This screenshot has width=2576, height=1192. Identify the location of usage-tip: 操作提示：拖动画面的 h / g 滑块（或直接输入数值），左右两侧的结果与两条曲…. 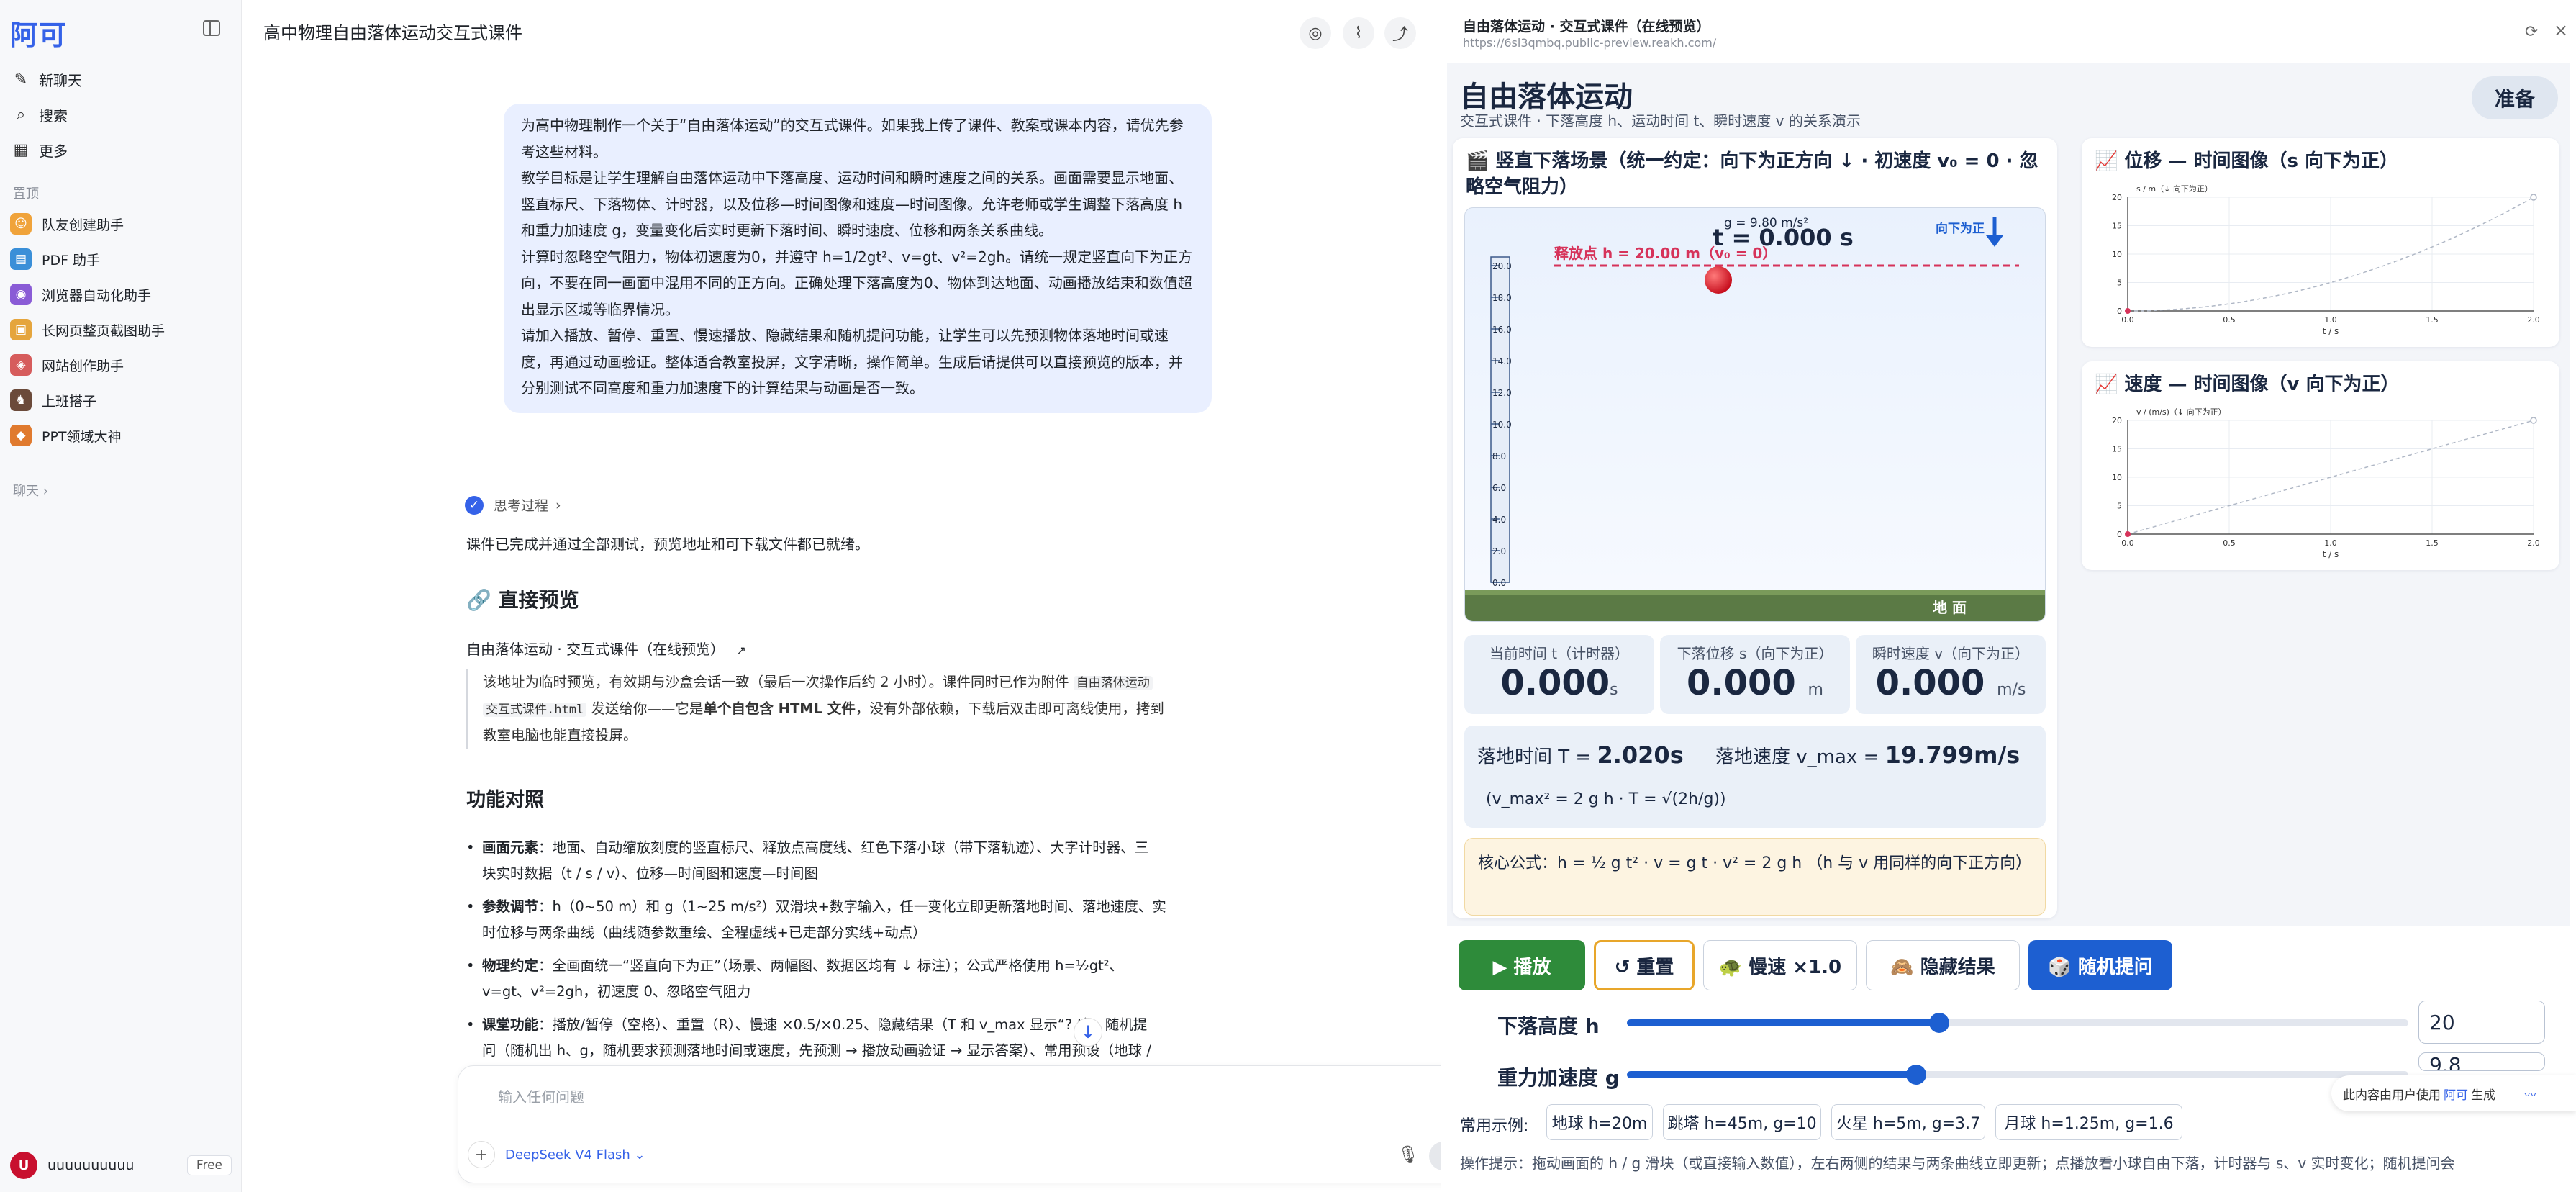
(1957, 1163).